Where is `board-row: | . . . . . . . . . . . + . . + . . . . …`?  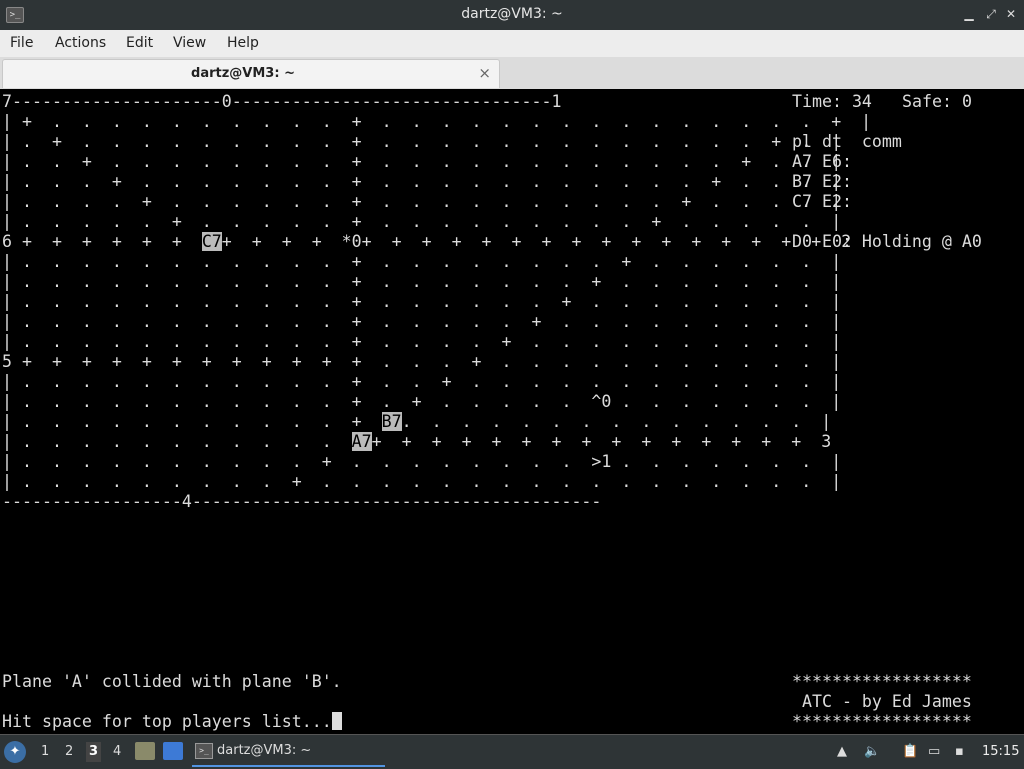 board-row: | . . . . . . . . . . . + . . + . . . . … is located at coordinates (422, 381).